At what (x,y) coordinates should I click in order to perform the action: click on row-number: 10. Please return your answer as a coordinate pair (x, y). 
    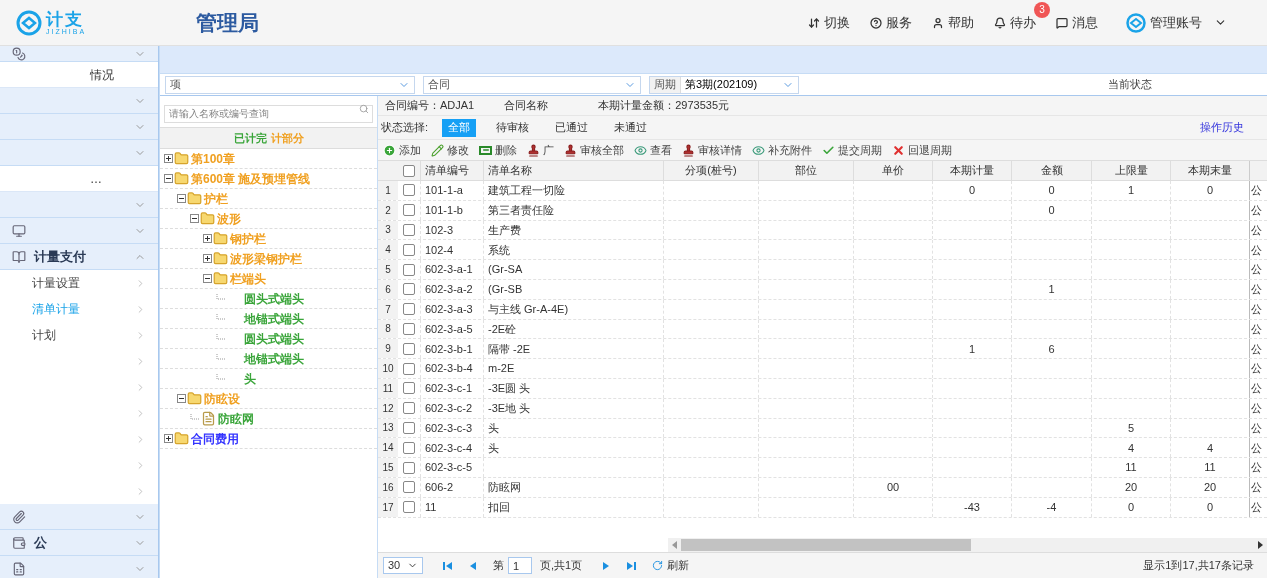
    Looking at the image, I should click on (388, 368).